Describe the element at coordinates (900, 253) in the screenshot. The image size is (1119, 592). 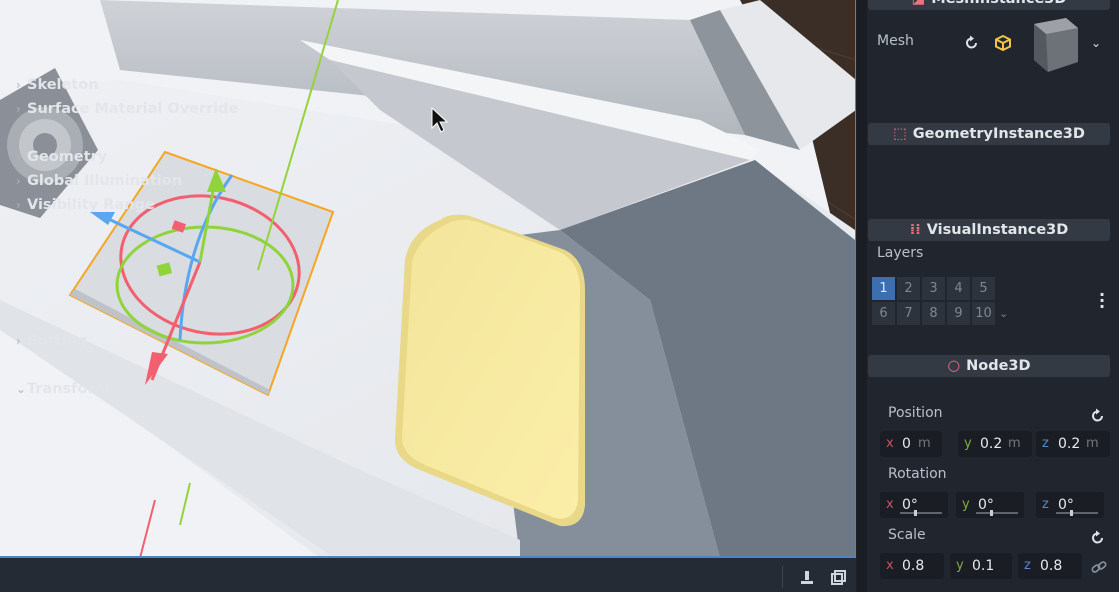
I see `layers-label: Layers` at that location.